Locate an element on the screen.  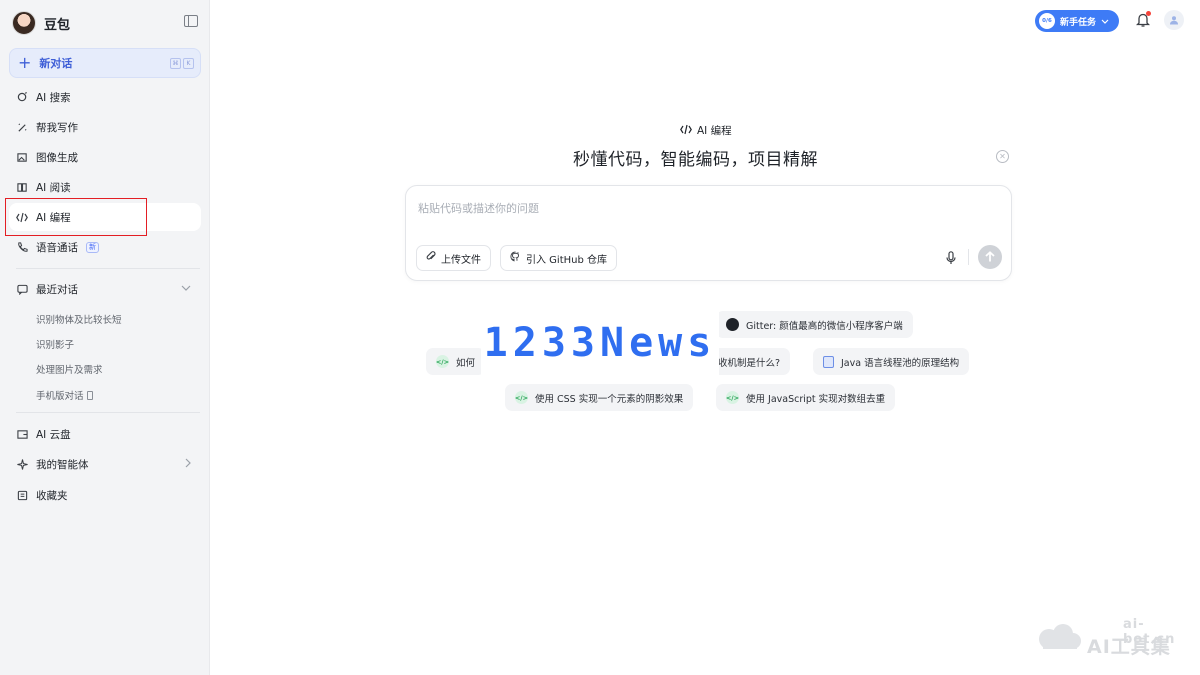
code-icon is located at coordinates (686, 131).